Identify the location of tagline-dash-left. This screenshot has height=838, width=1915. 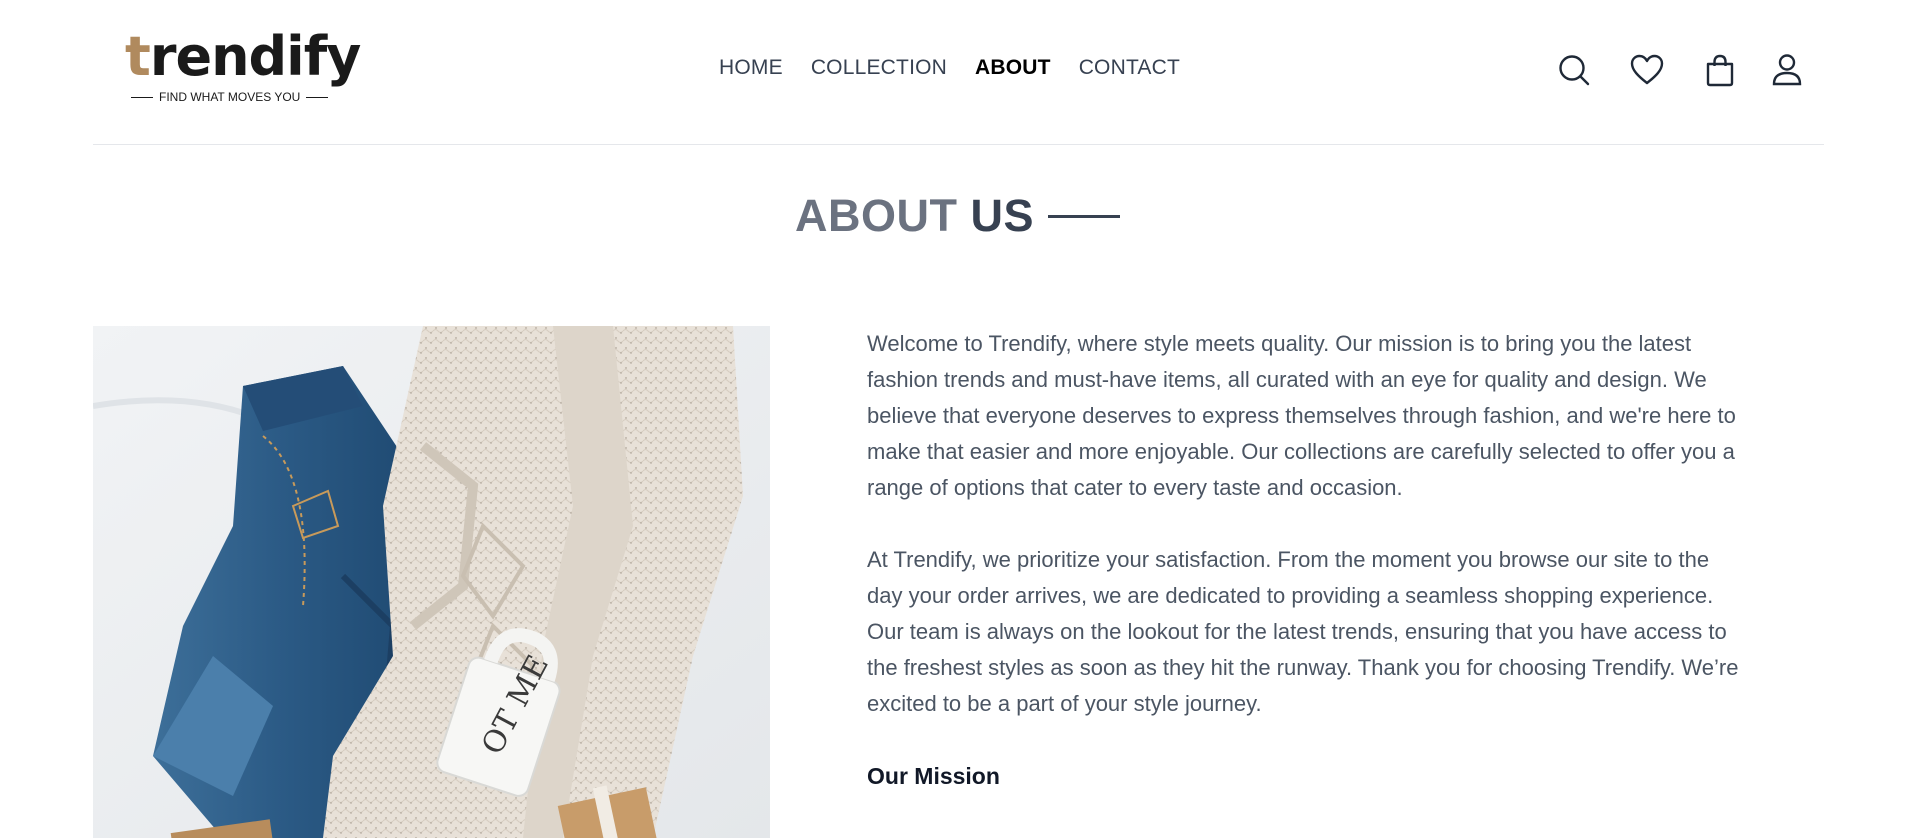
(142, 97).